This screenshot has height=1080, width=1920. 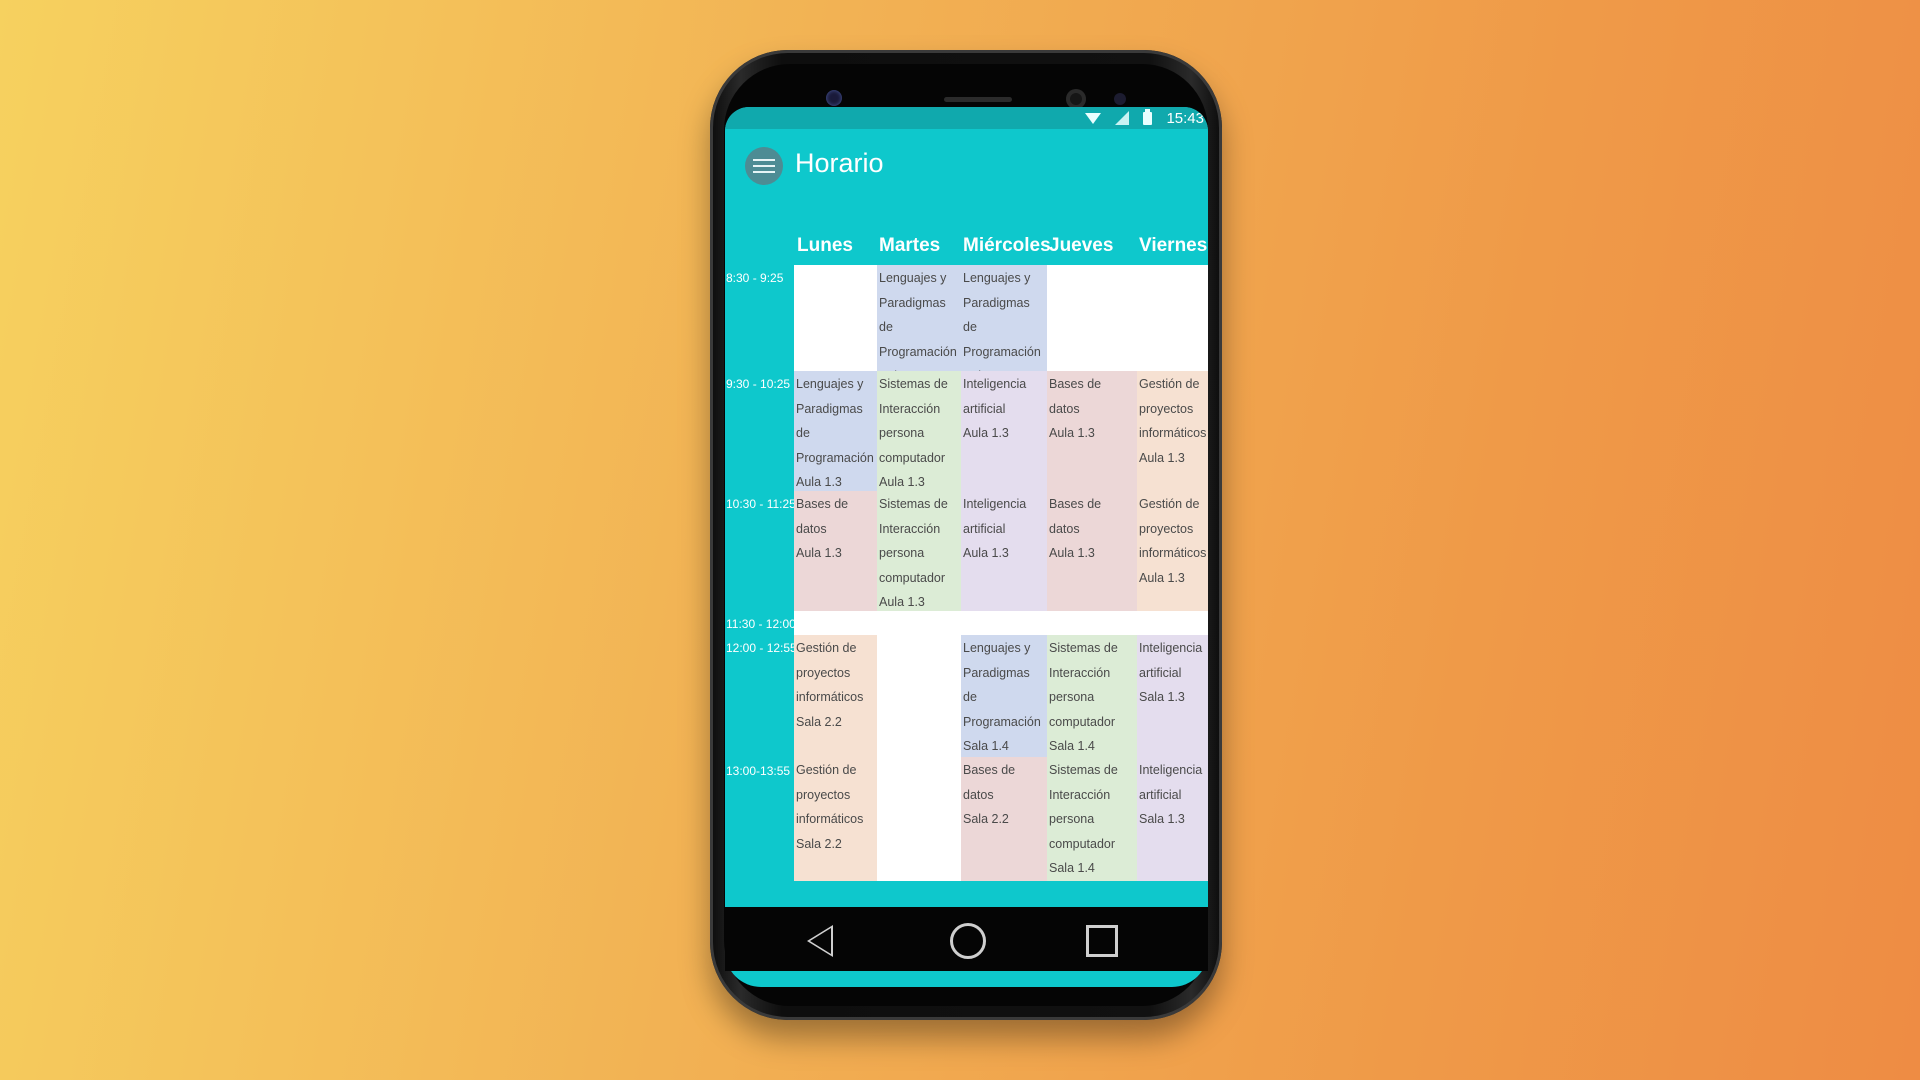 I want to click on system-nav-bar, so click(x=966, y=939).